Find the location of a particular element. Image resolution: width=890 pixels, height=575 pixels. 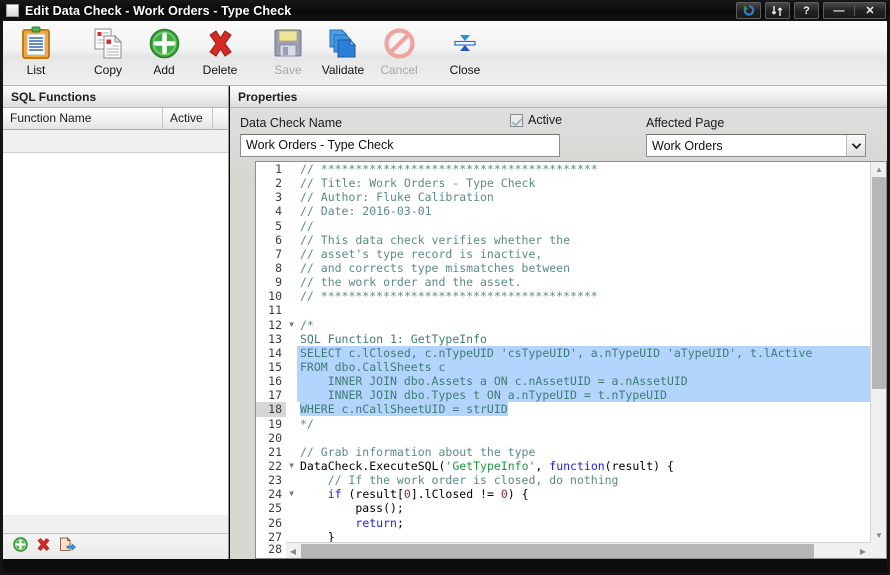

scroll-down-icon: ▼ is located at coordinates (878, 535).